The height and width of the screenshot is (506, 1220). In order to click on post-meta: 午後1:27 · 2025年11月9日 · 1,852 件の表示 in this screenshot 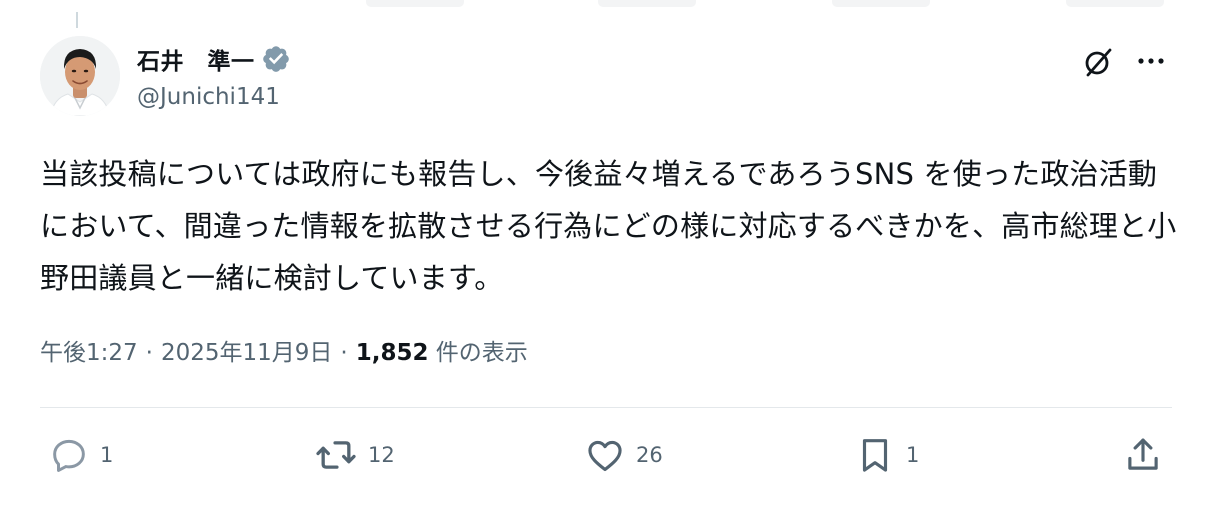, I will do `click(284, 350)`.